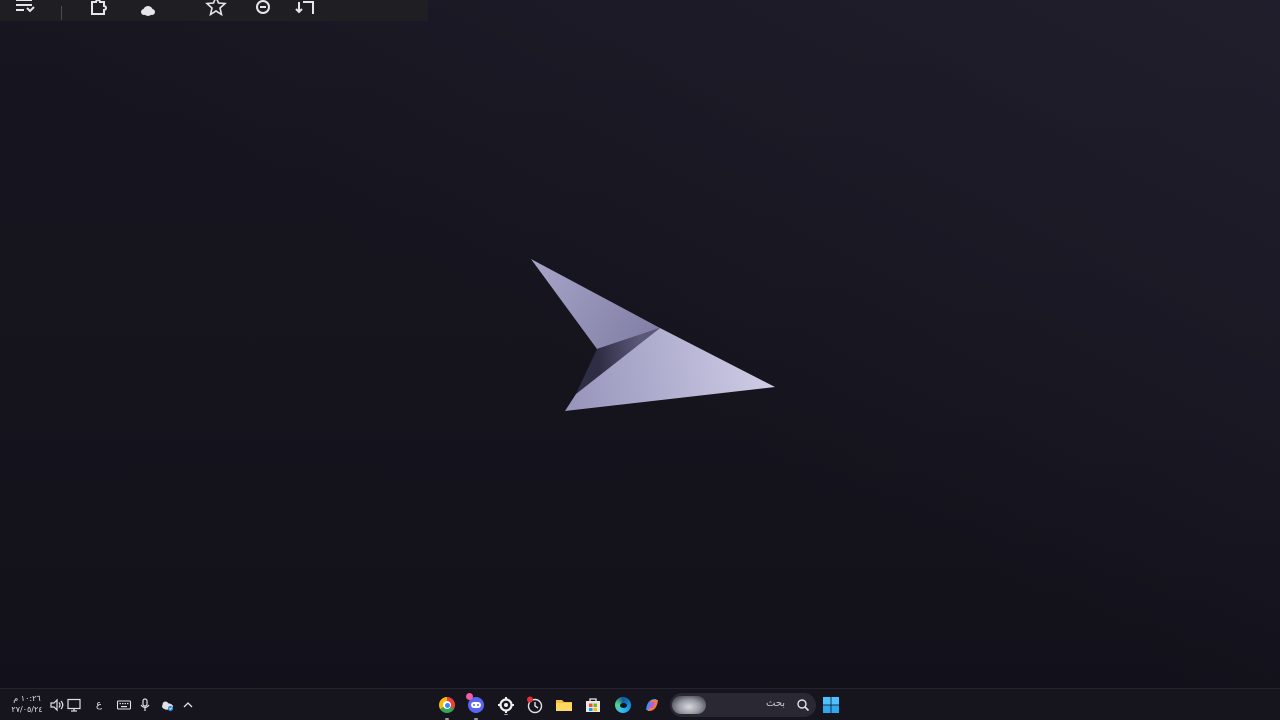  I want to click on settings-gear-icon, so click(506, 705).